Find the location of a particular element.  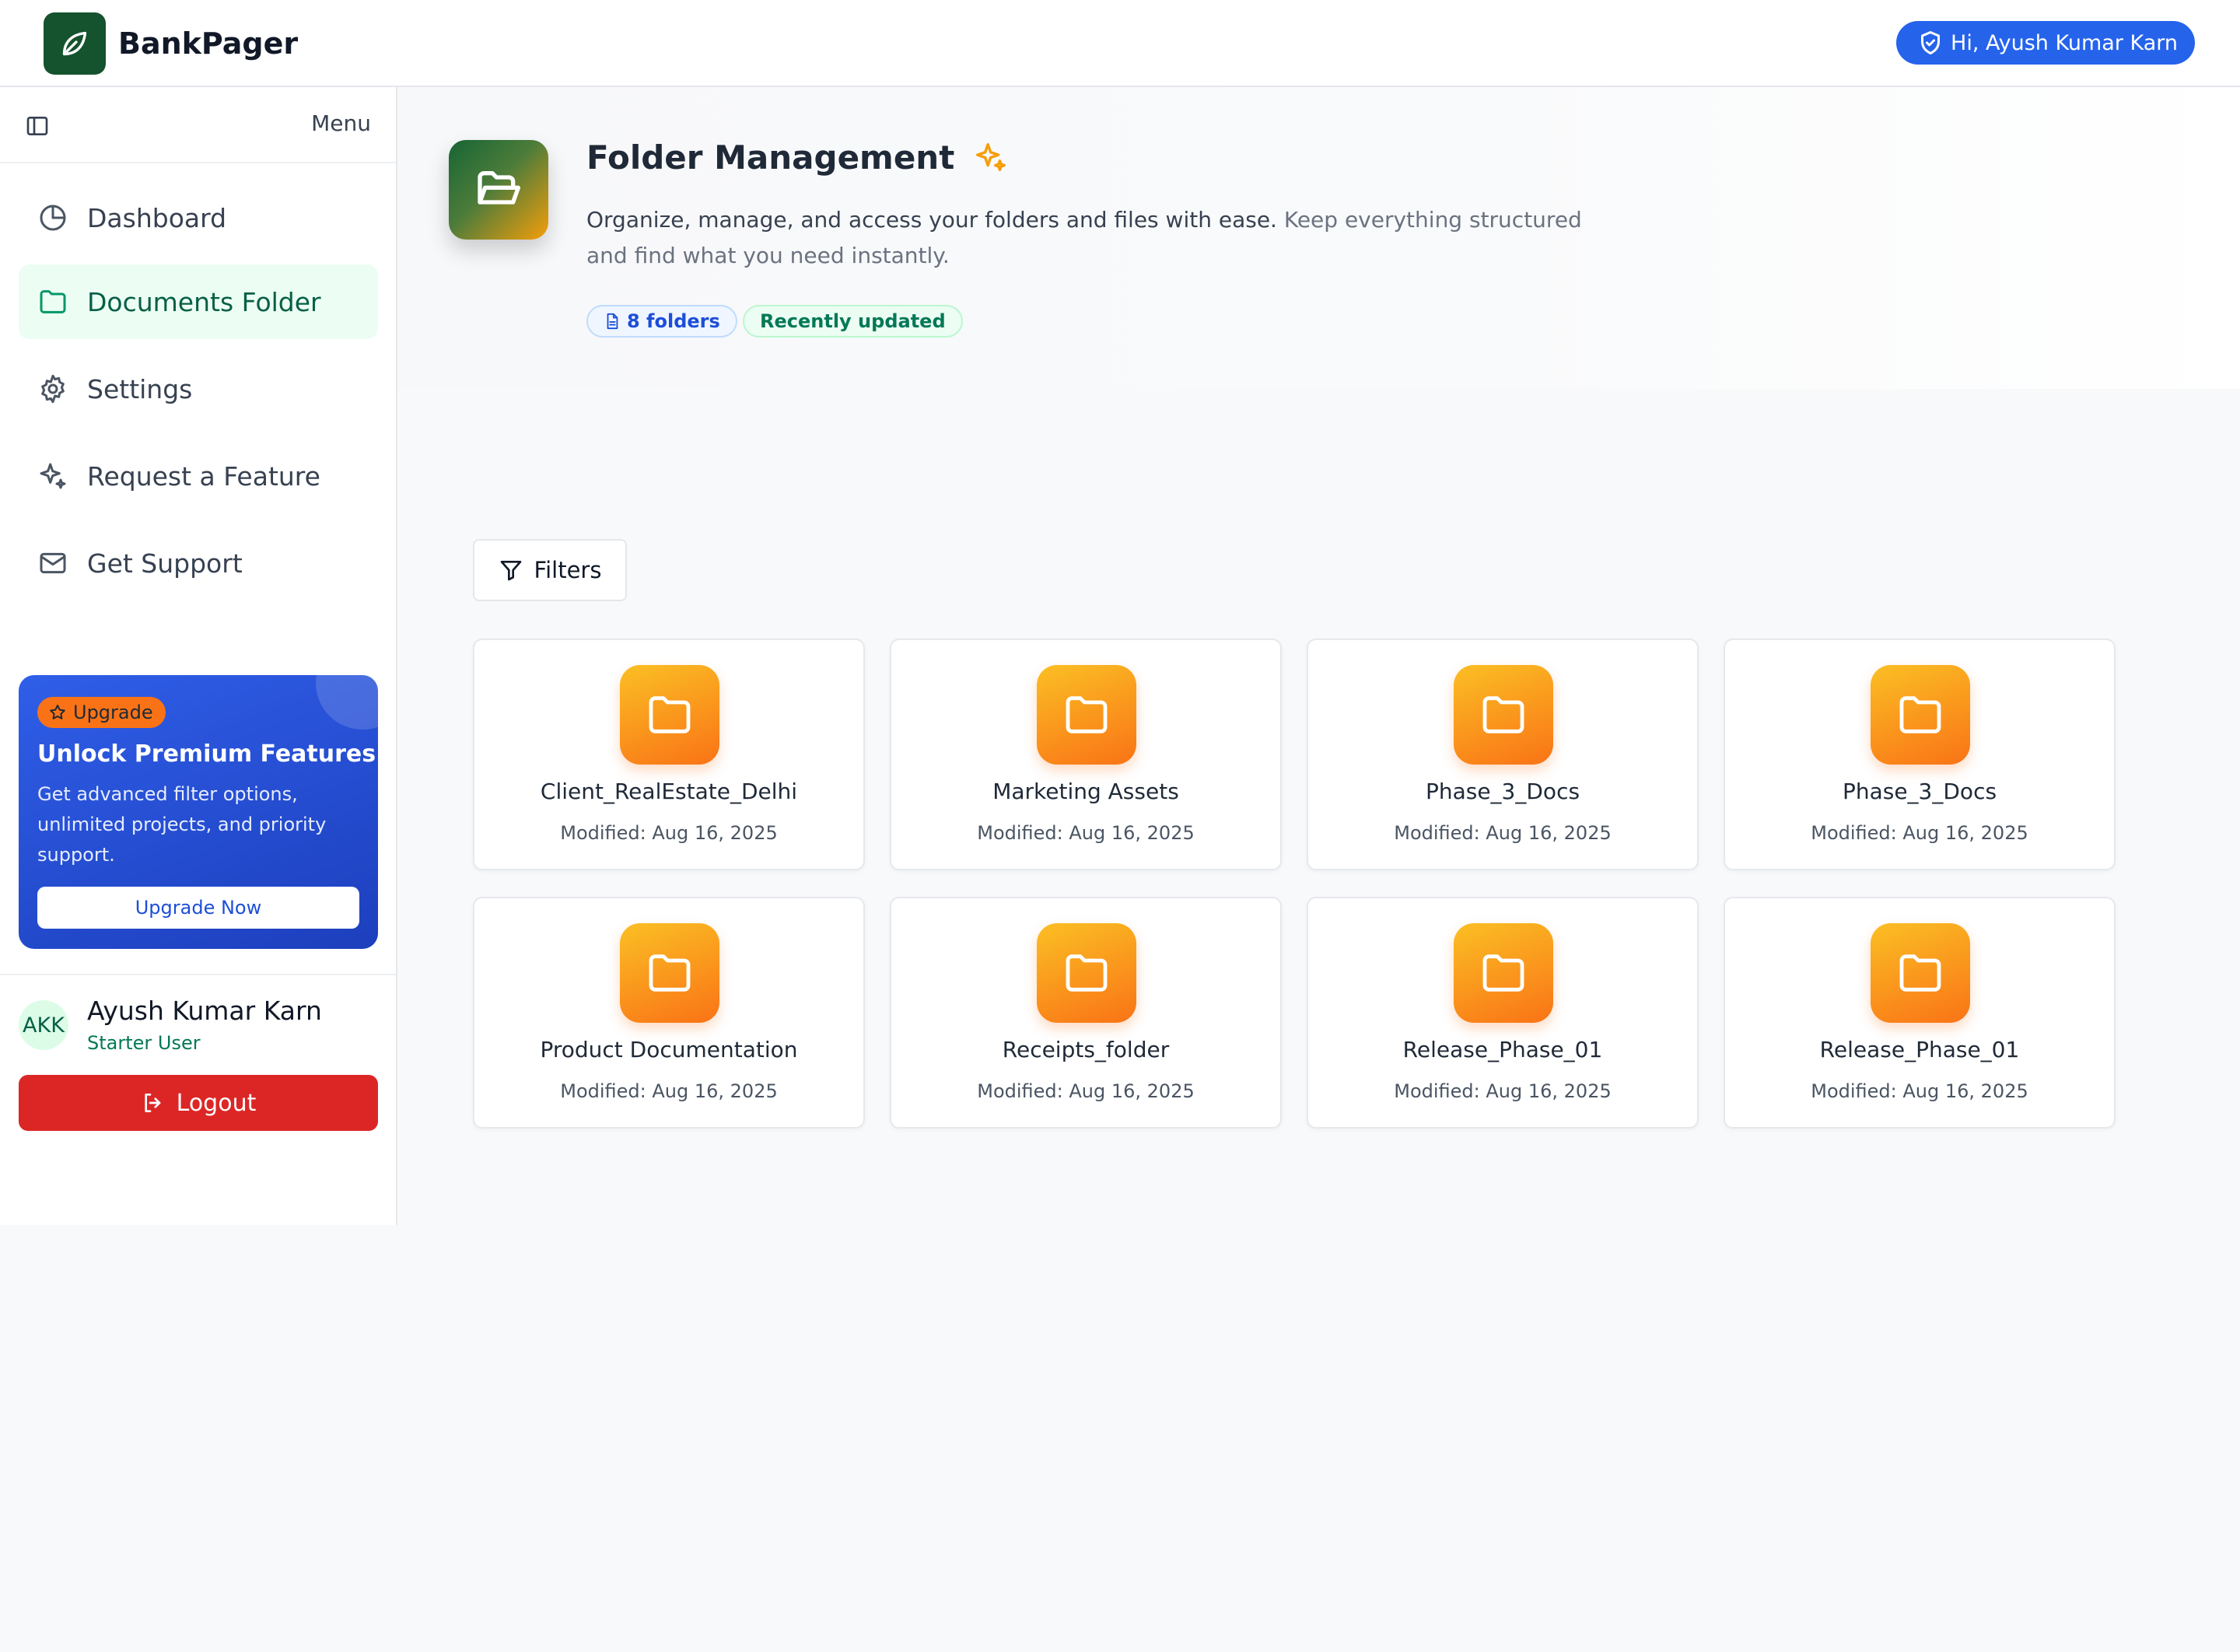

folder-name: Marketing Assets is located at coordinates (1086, 792).